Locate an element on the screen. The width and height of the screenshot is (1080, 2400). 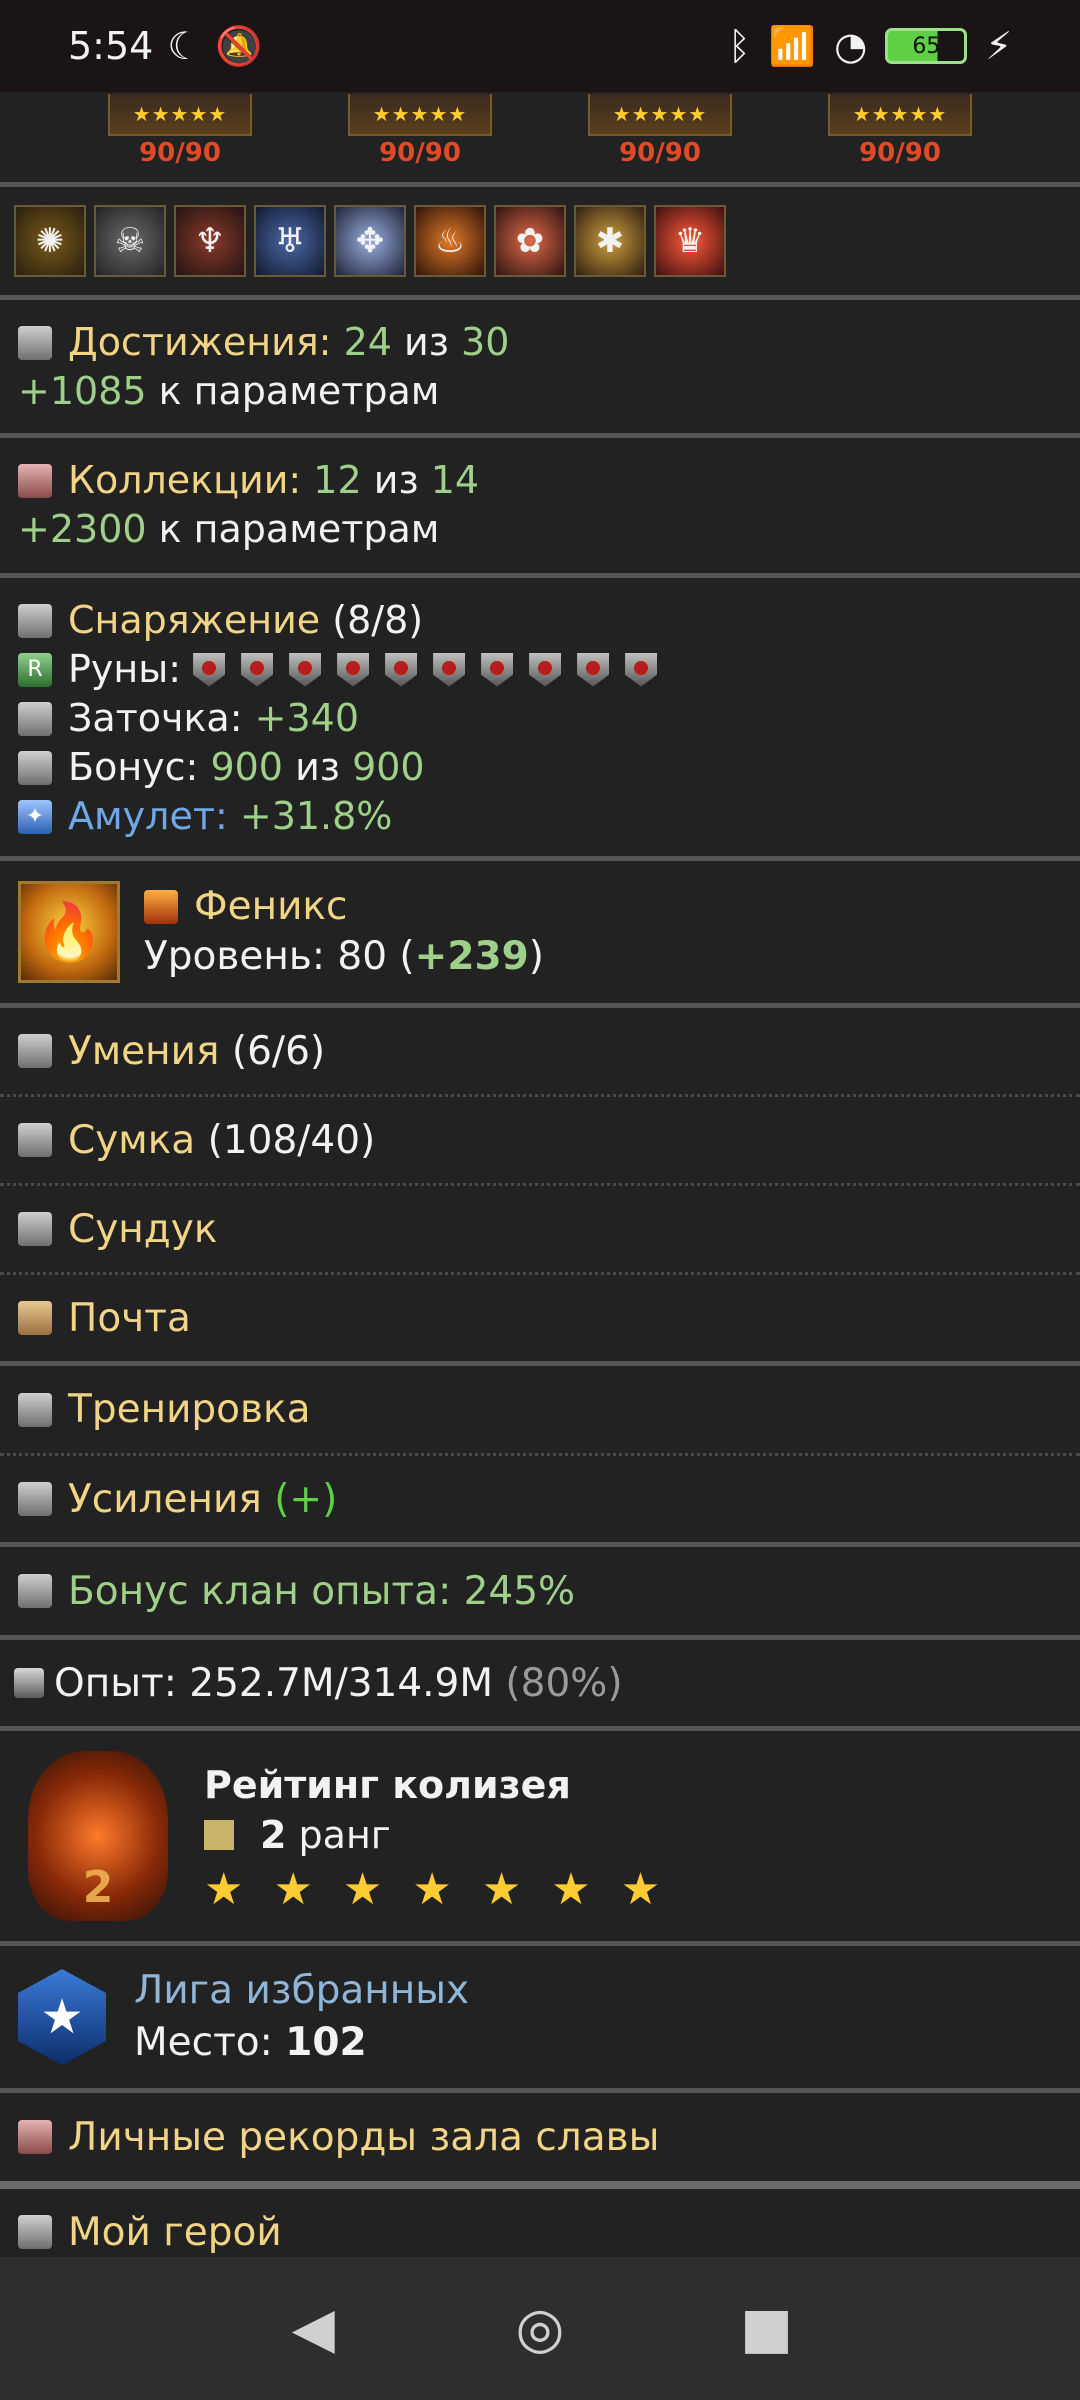
mail-label: Почта is located at coordinates (129, 1318).